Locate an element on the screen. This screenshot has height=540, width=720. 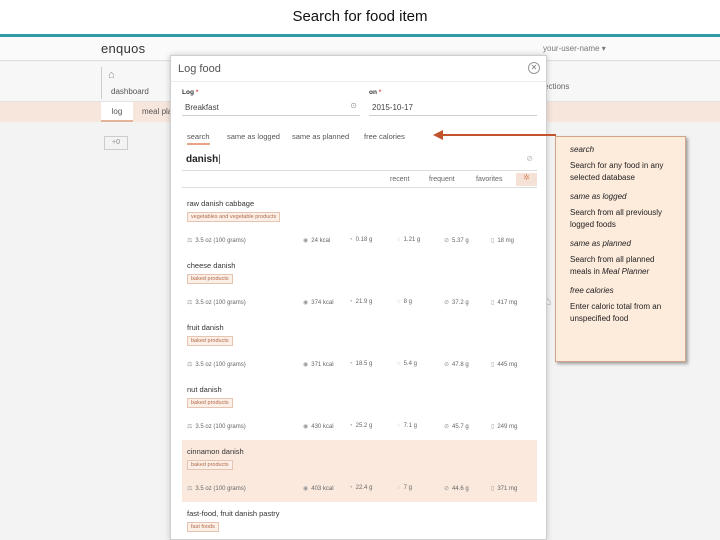
food-name: cinnamon danish is located at coordinates (215, 451).